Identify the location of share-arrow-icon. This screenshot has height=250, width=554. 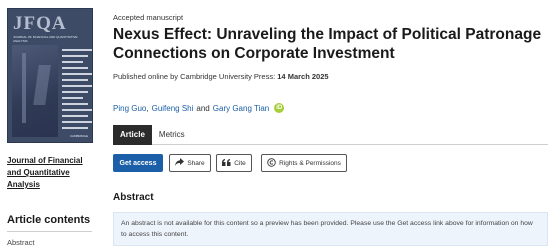
(180, 163).